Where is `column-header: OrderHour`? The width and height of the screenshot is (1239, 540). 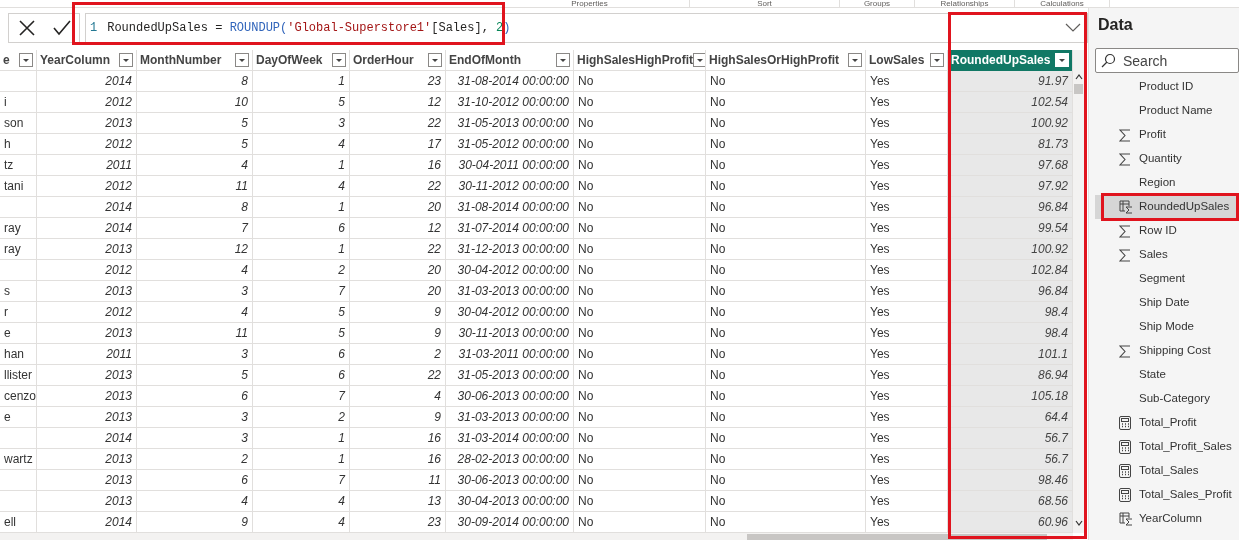
column-header: OrderHour is located at coordinates (398, 60).